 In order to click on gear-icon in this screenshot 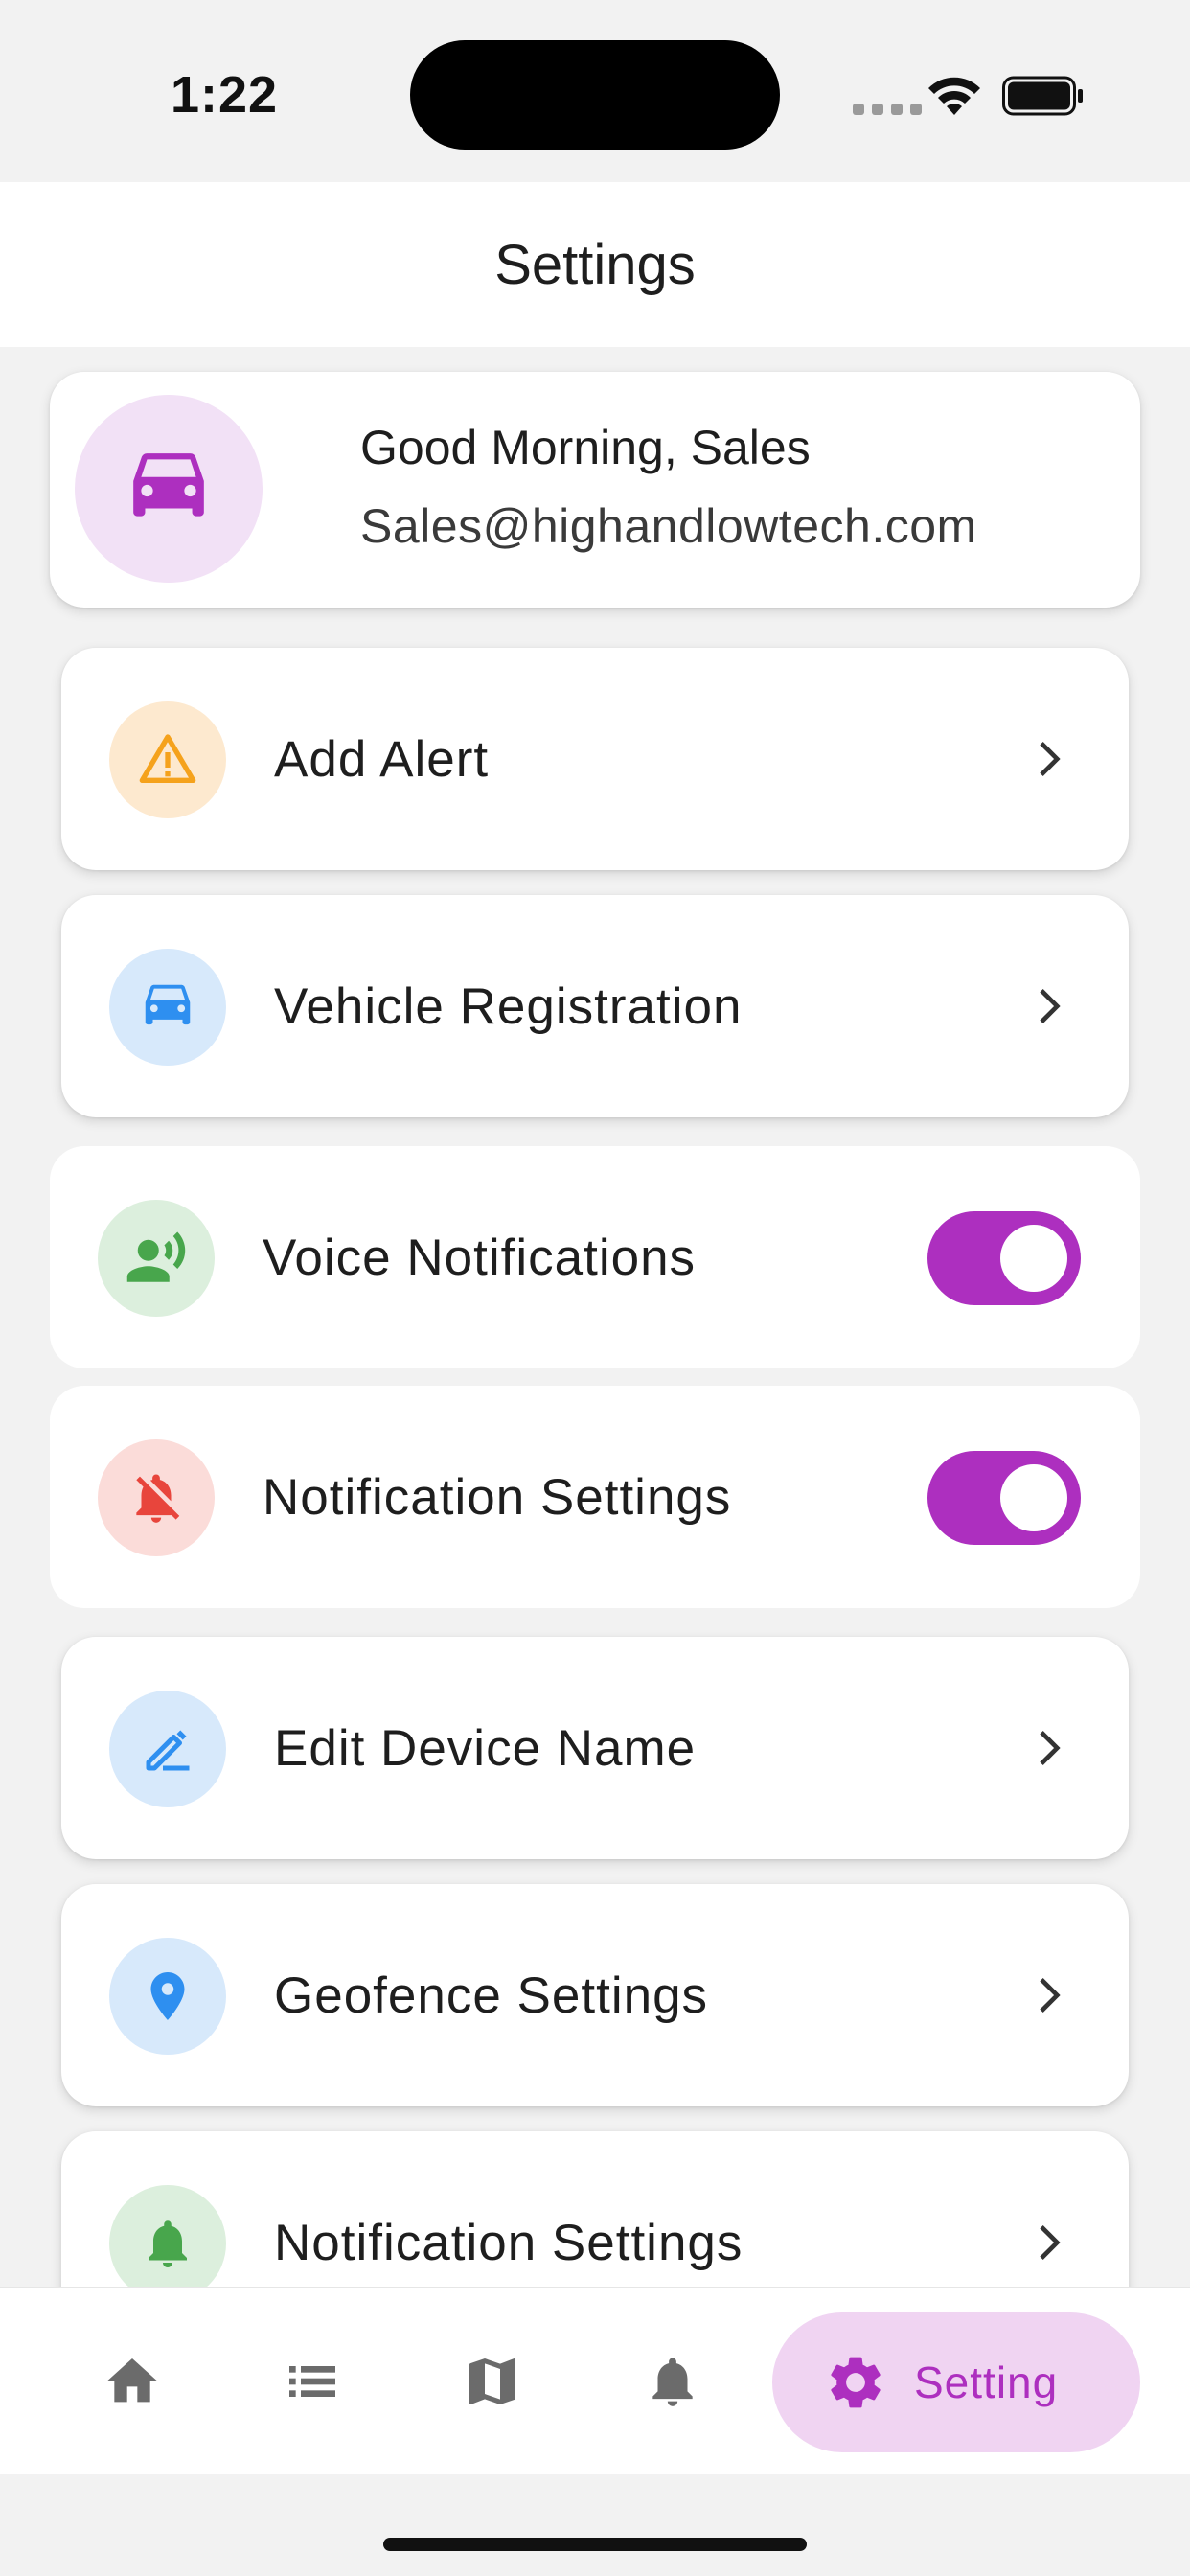, I will do `click(856, 2382)`.